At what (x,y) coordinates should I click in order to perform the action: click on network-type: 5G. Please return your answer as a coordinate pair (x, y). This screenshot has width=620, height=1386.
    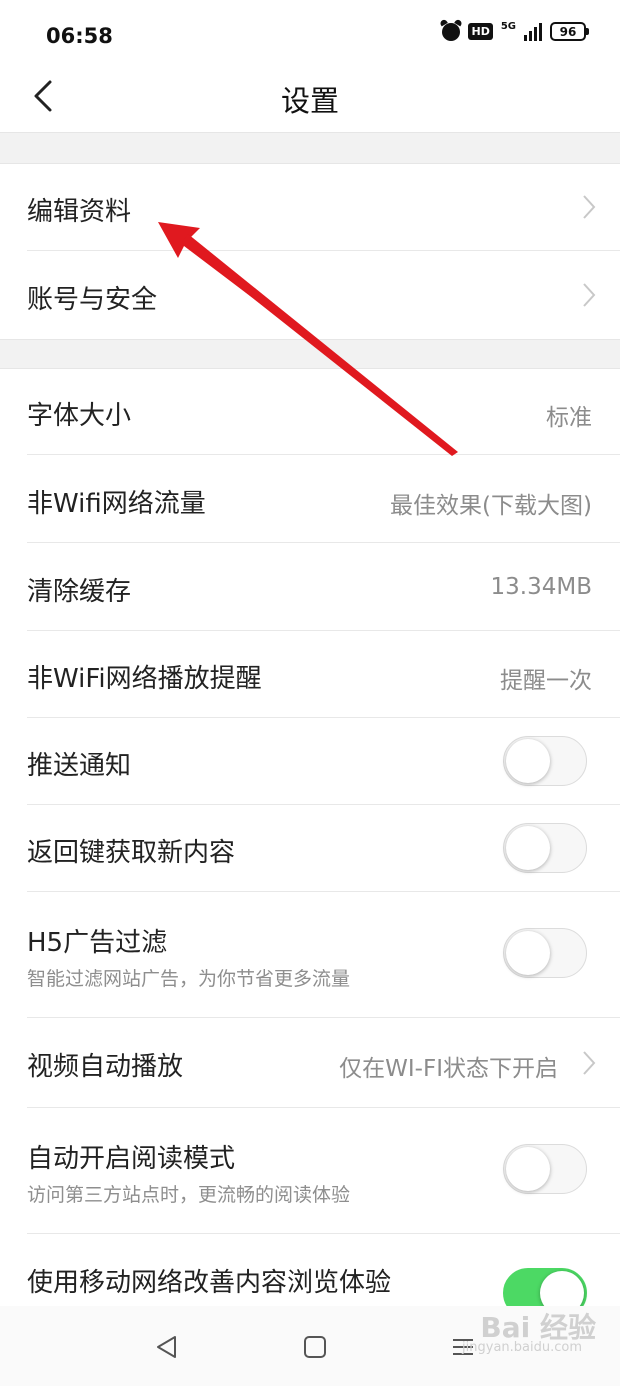
    Looking at the image, I should click on (508, 26).